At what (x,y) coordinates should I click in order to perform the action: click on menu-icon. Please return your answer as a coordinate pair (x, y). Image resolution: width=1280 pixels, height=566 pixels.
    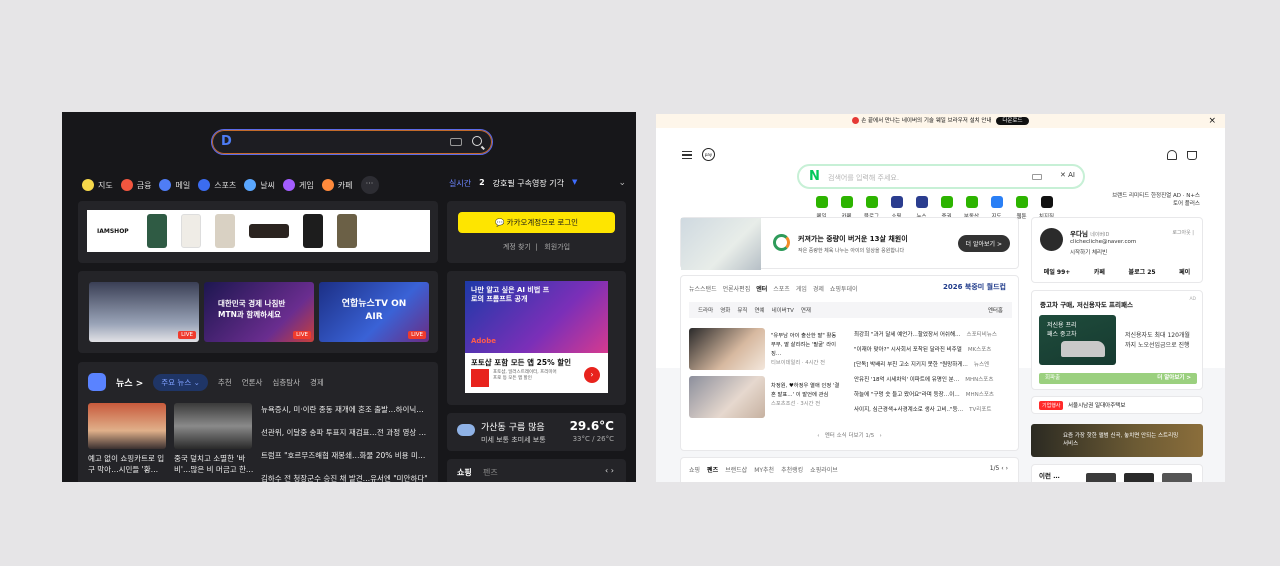
    Looking at the image, I should click on (687, 155).